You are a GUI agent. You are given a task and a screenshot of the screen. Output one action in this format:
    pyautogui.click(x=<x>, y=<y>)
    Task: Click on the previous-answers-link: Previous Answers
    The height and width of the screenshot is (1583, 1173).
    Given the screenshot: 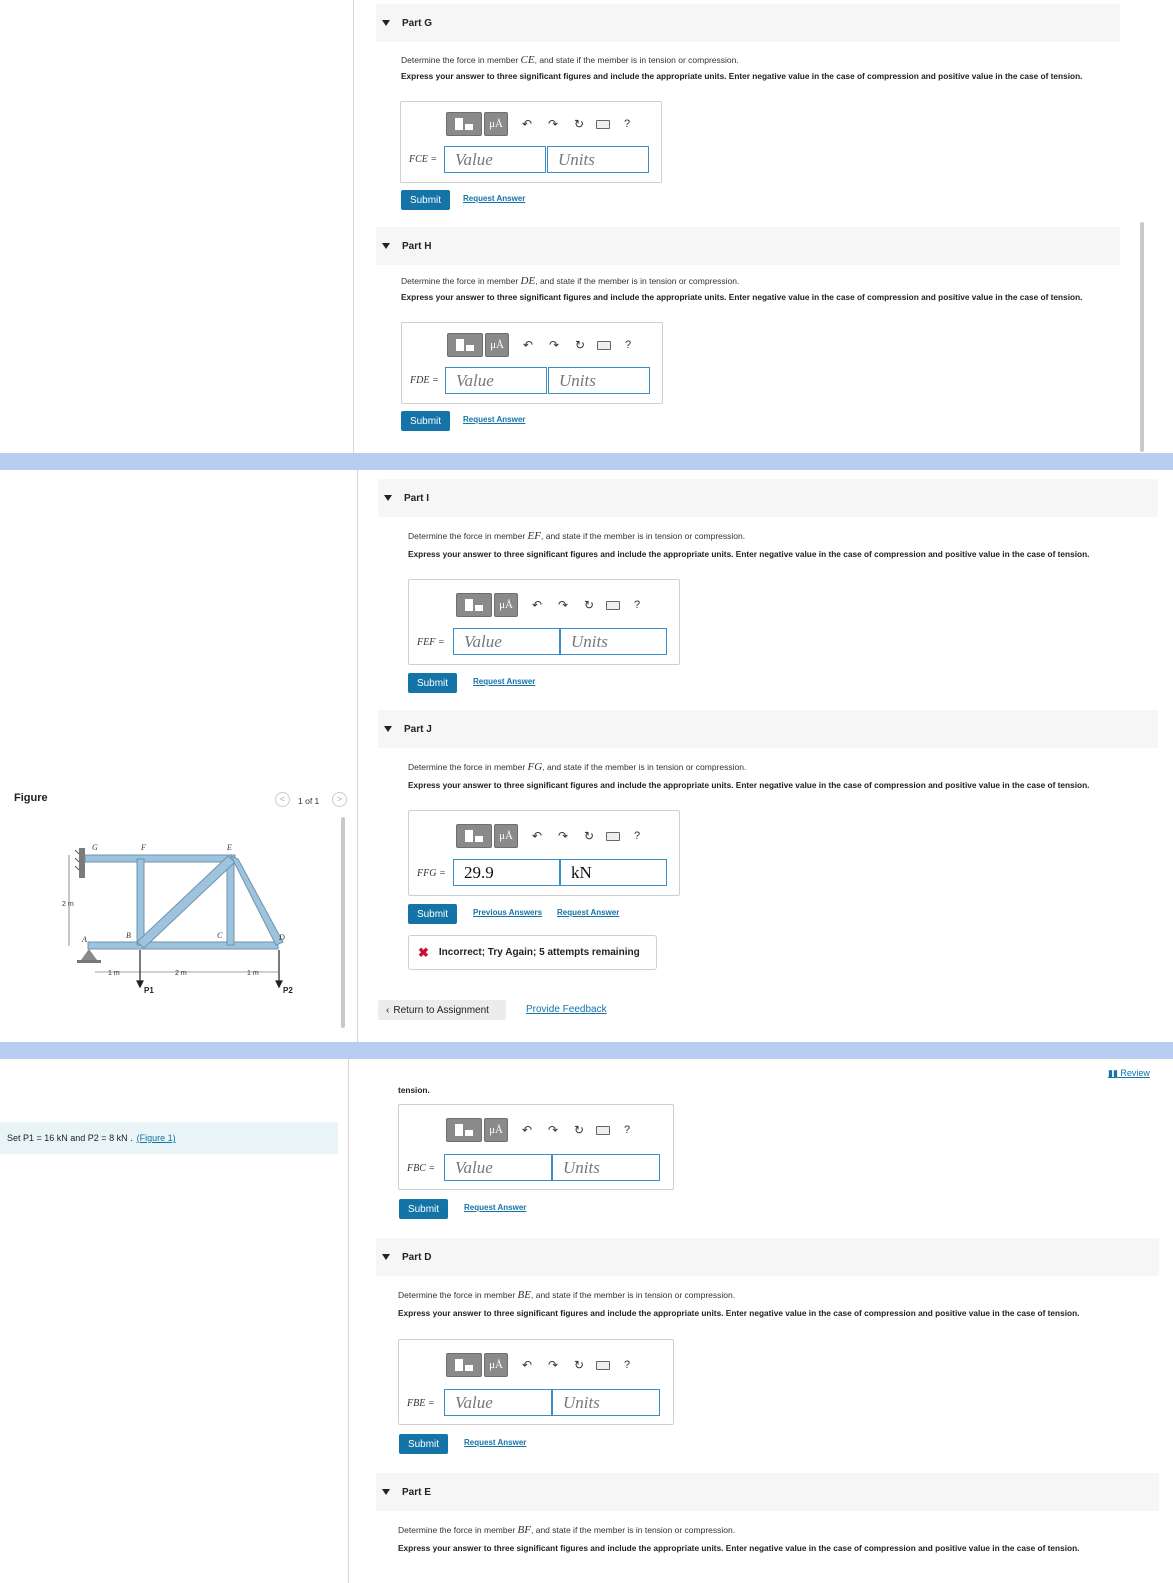 What is the action you would take?
    pyautogui.click(x=507, y=912)
    